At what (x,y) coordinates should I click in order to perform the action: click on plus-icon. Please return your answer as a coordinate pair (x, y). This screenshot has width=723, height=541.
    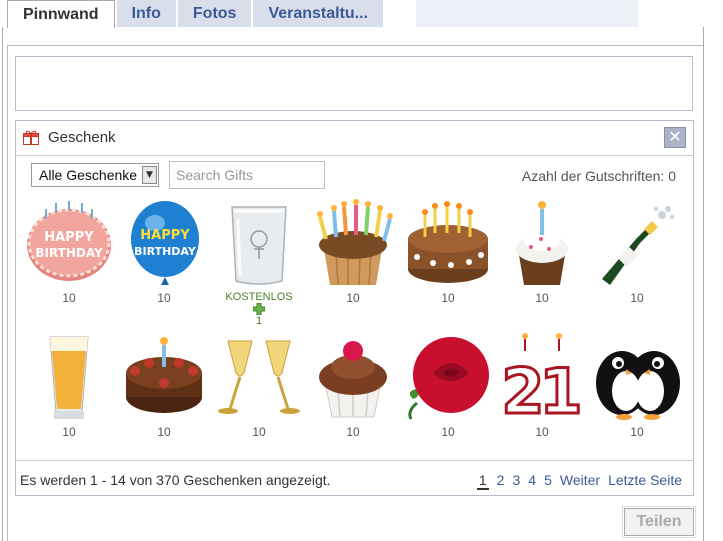
    Looking at the image, I should click on (259, 309).